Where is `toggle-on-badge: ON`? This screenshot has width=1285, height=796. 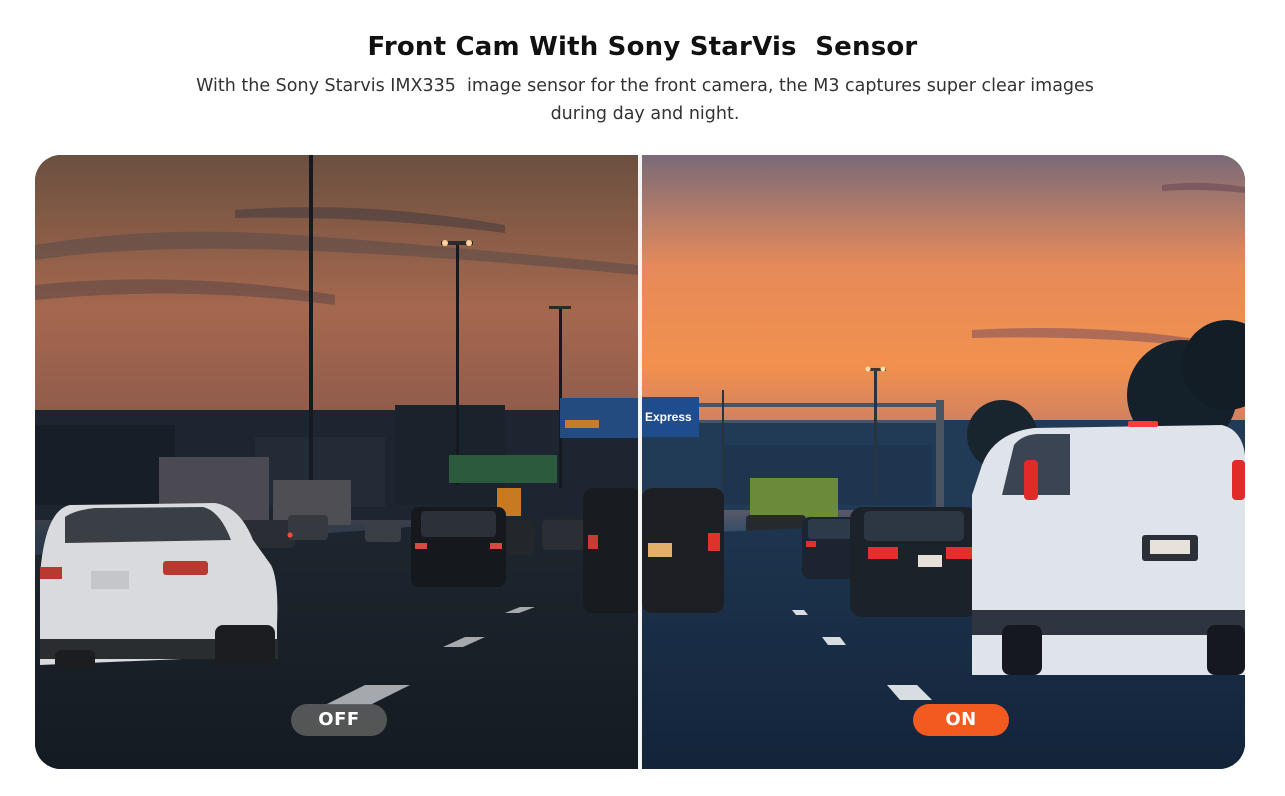
toggle-on-badge: ON is located at coordinates (961, 720).